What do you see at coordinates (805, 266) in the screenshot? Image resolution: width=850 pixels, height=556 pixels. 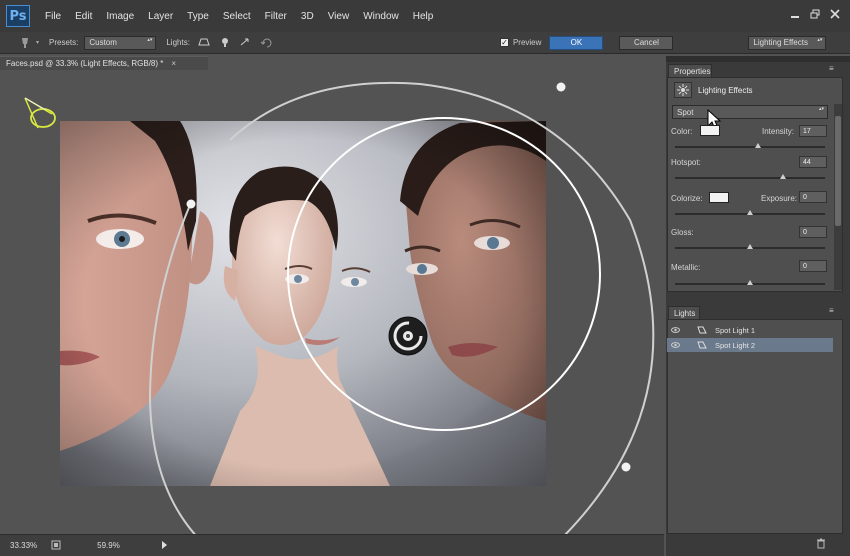 I see `metallic-value: 0` at bounding box center [805, 266].